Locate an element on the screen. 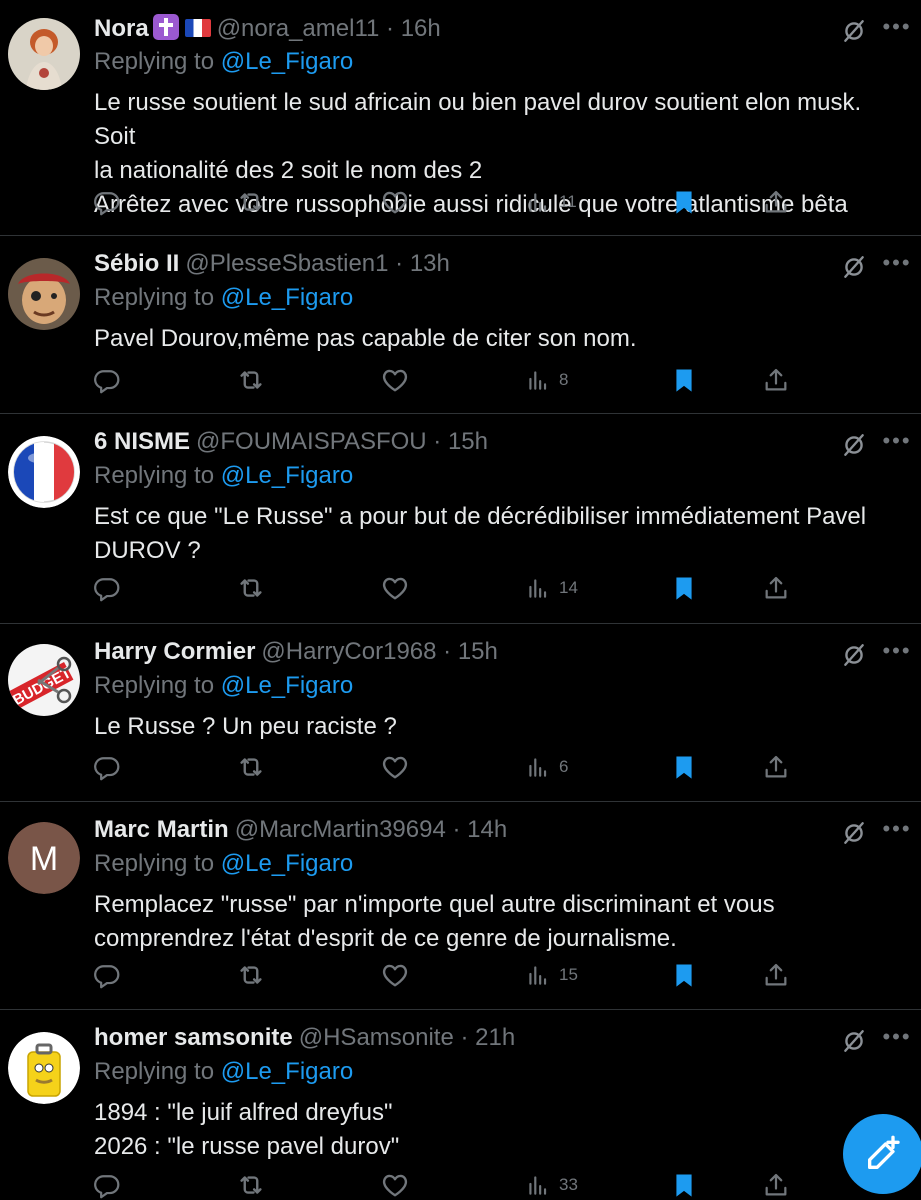  views-count: 6 is located at coordinates (564, 766).